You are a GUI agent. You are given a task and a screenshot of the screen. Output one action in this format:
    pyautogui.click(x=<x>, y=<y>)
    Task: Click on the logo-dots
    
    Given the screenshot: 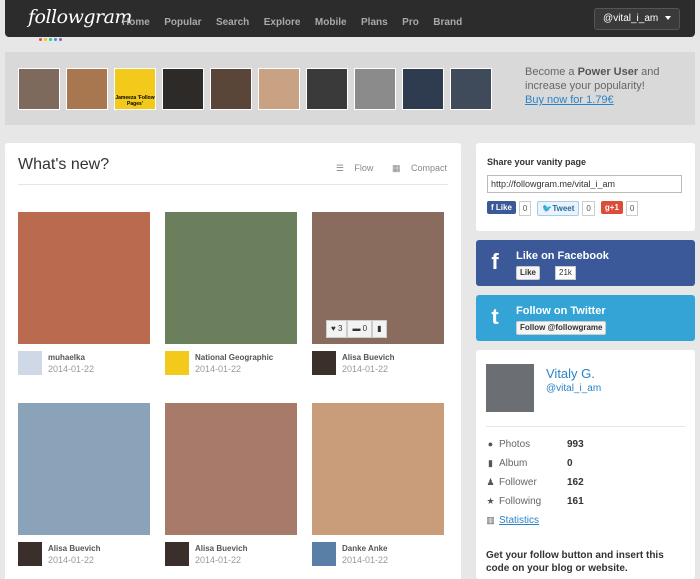 What is the action you would take?
    pyautogui.click(x=51, y=34)
    